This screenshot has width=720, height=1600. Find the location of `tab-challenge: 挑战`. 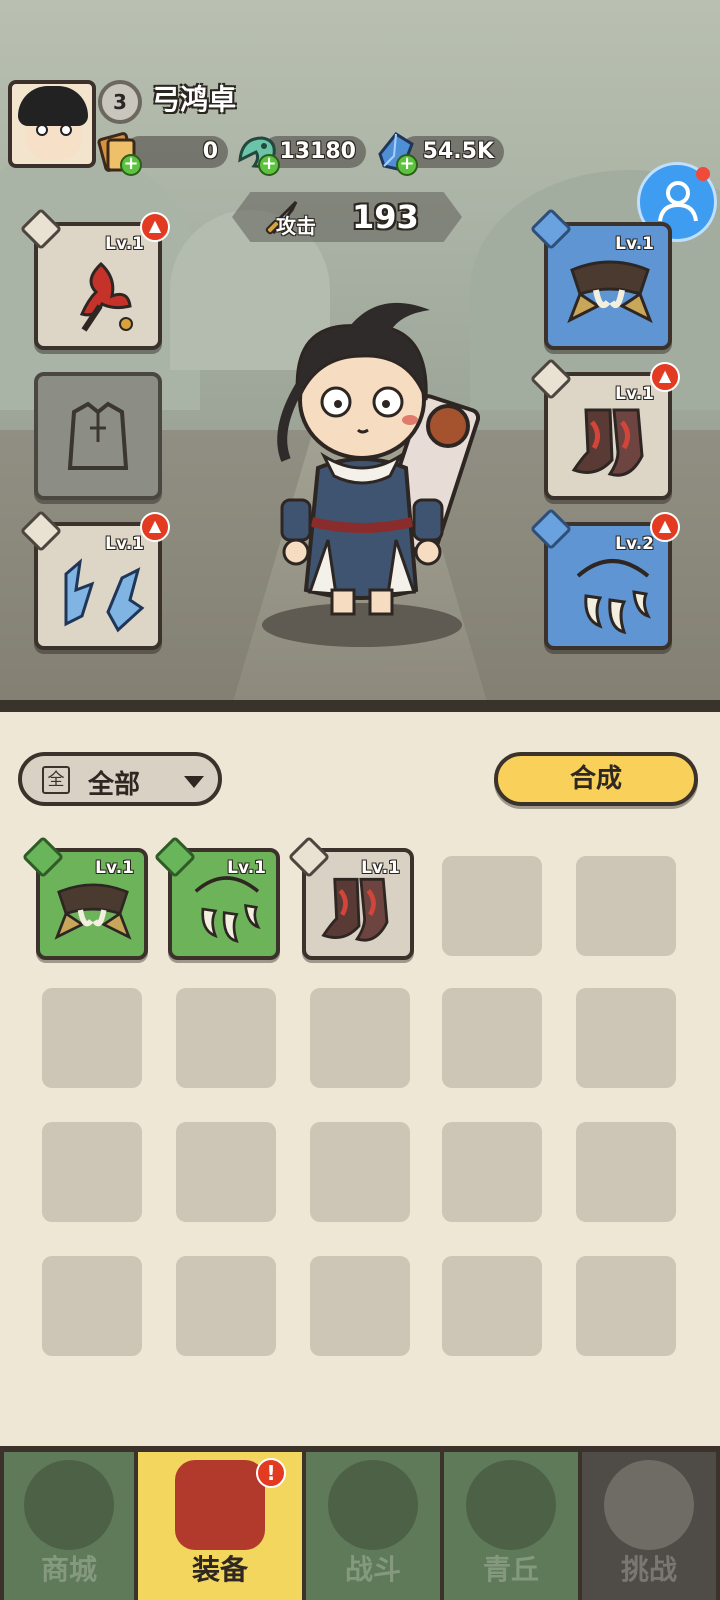

tab-challenge: 挑战 is located at coordinates (649, 1526).